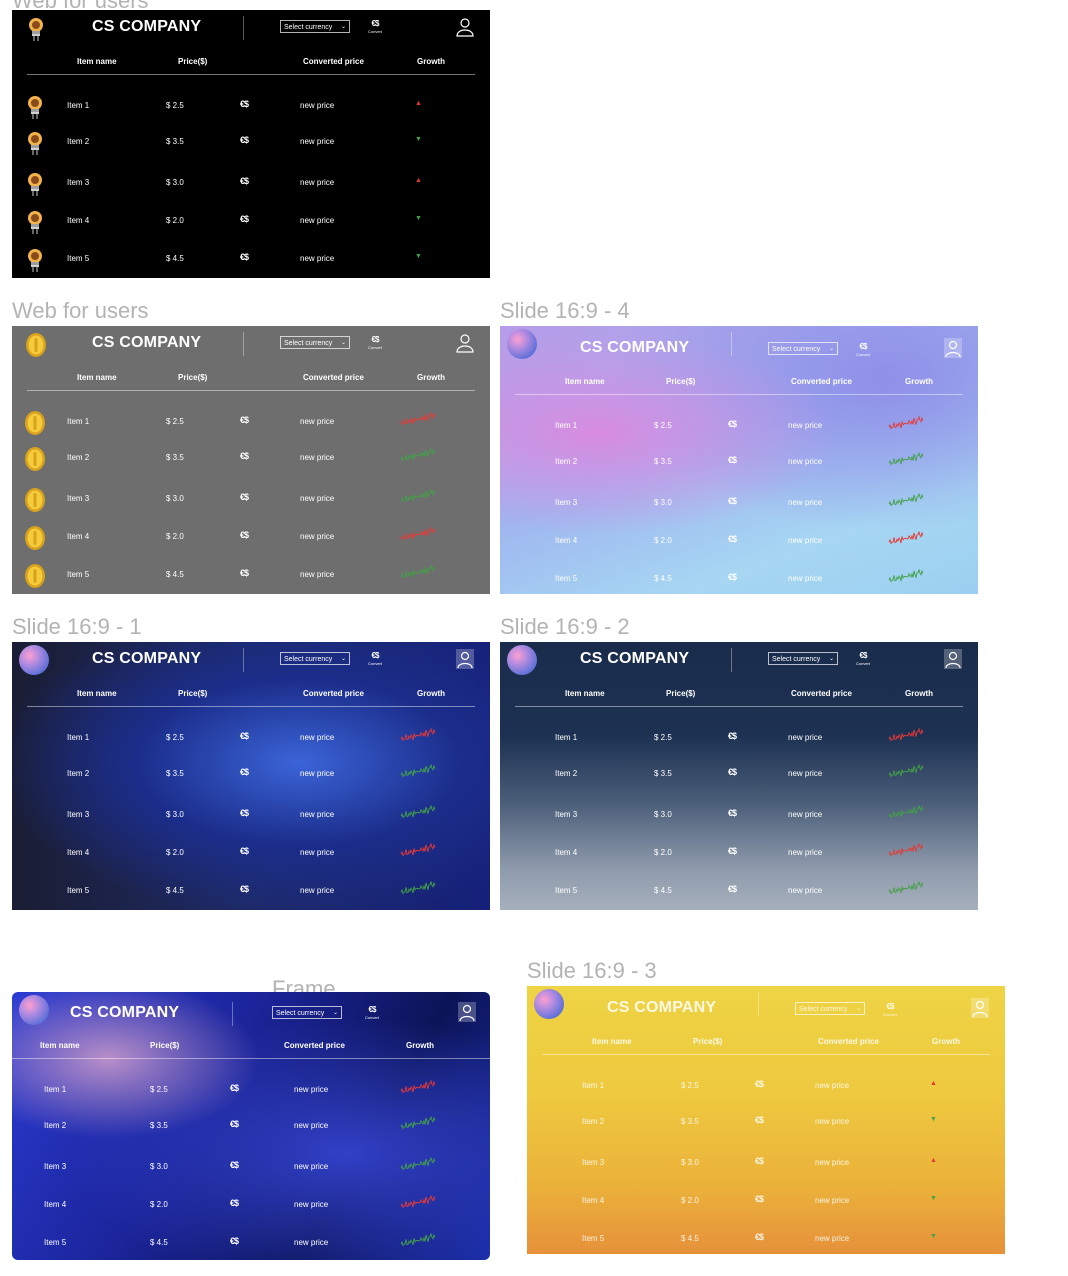 The image size is (1068, 1276). What do you see at coordinates (175, 220) in the screenshot?
I see `item-price: $ 2.0` at bounding box center [175, 220].